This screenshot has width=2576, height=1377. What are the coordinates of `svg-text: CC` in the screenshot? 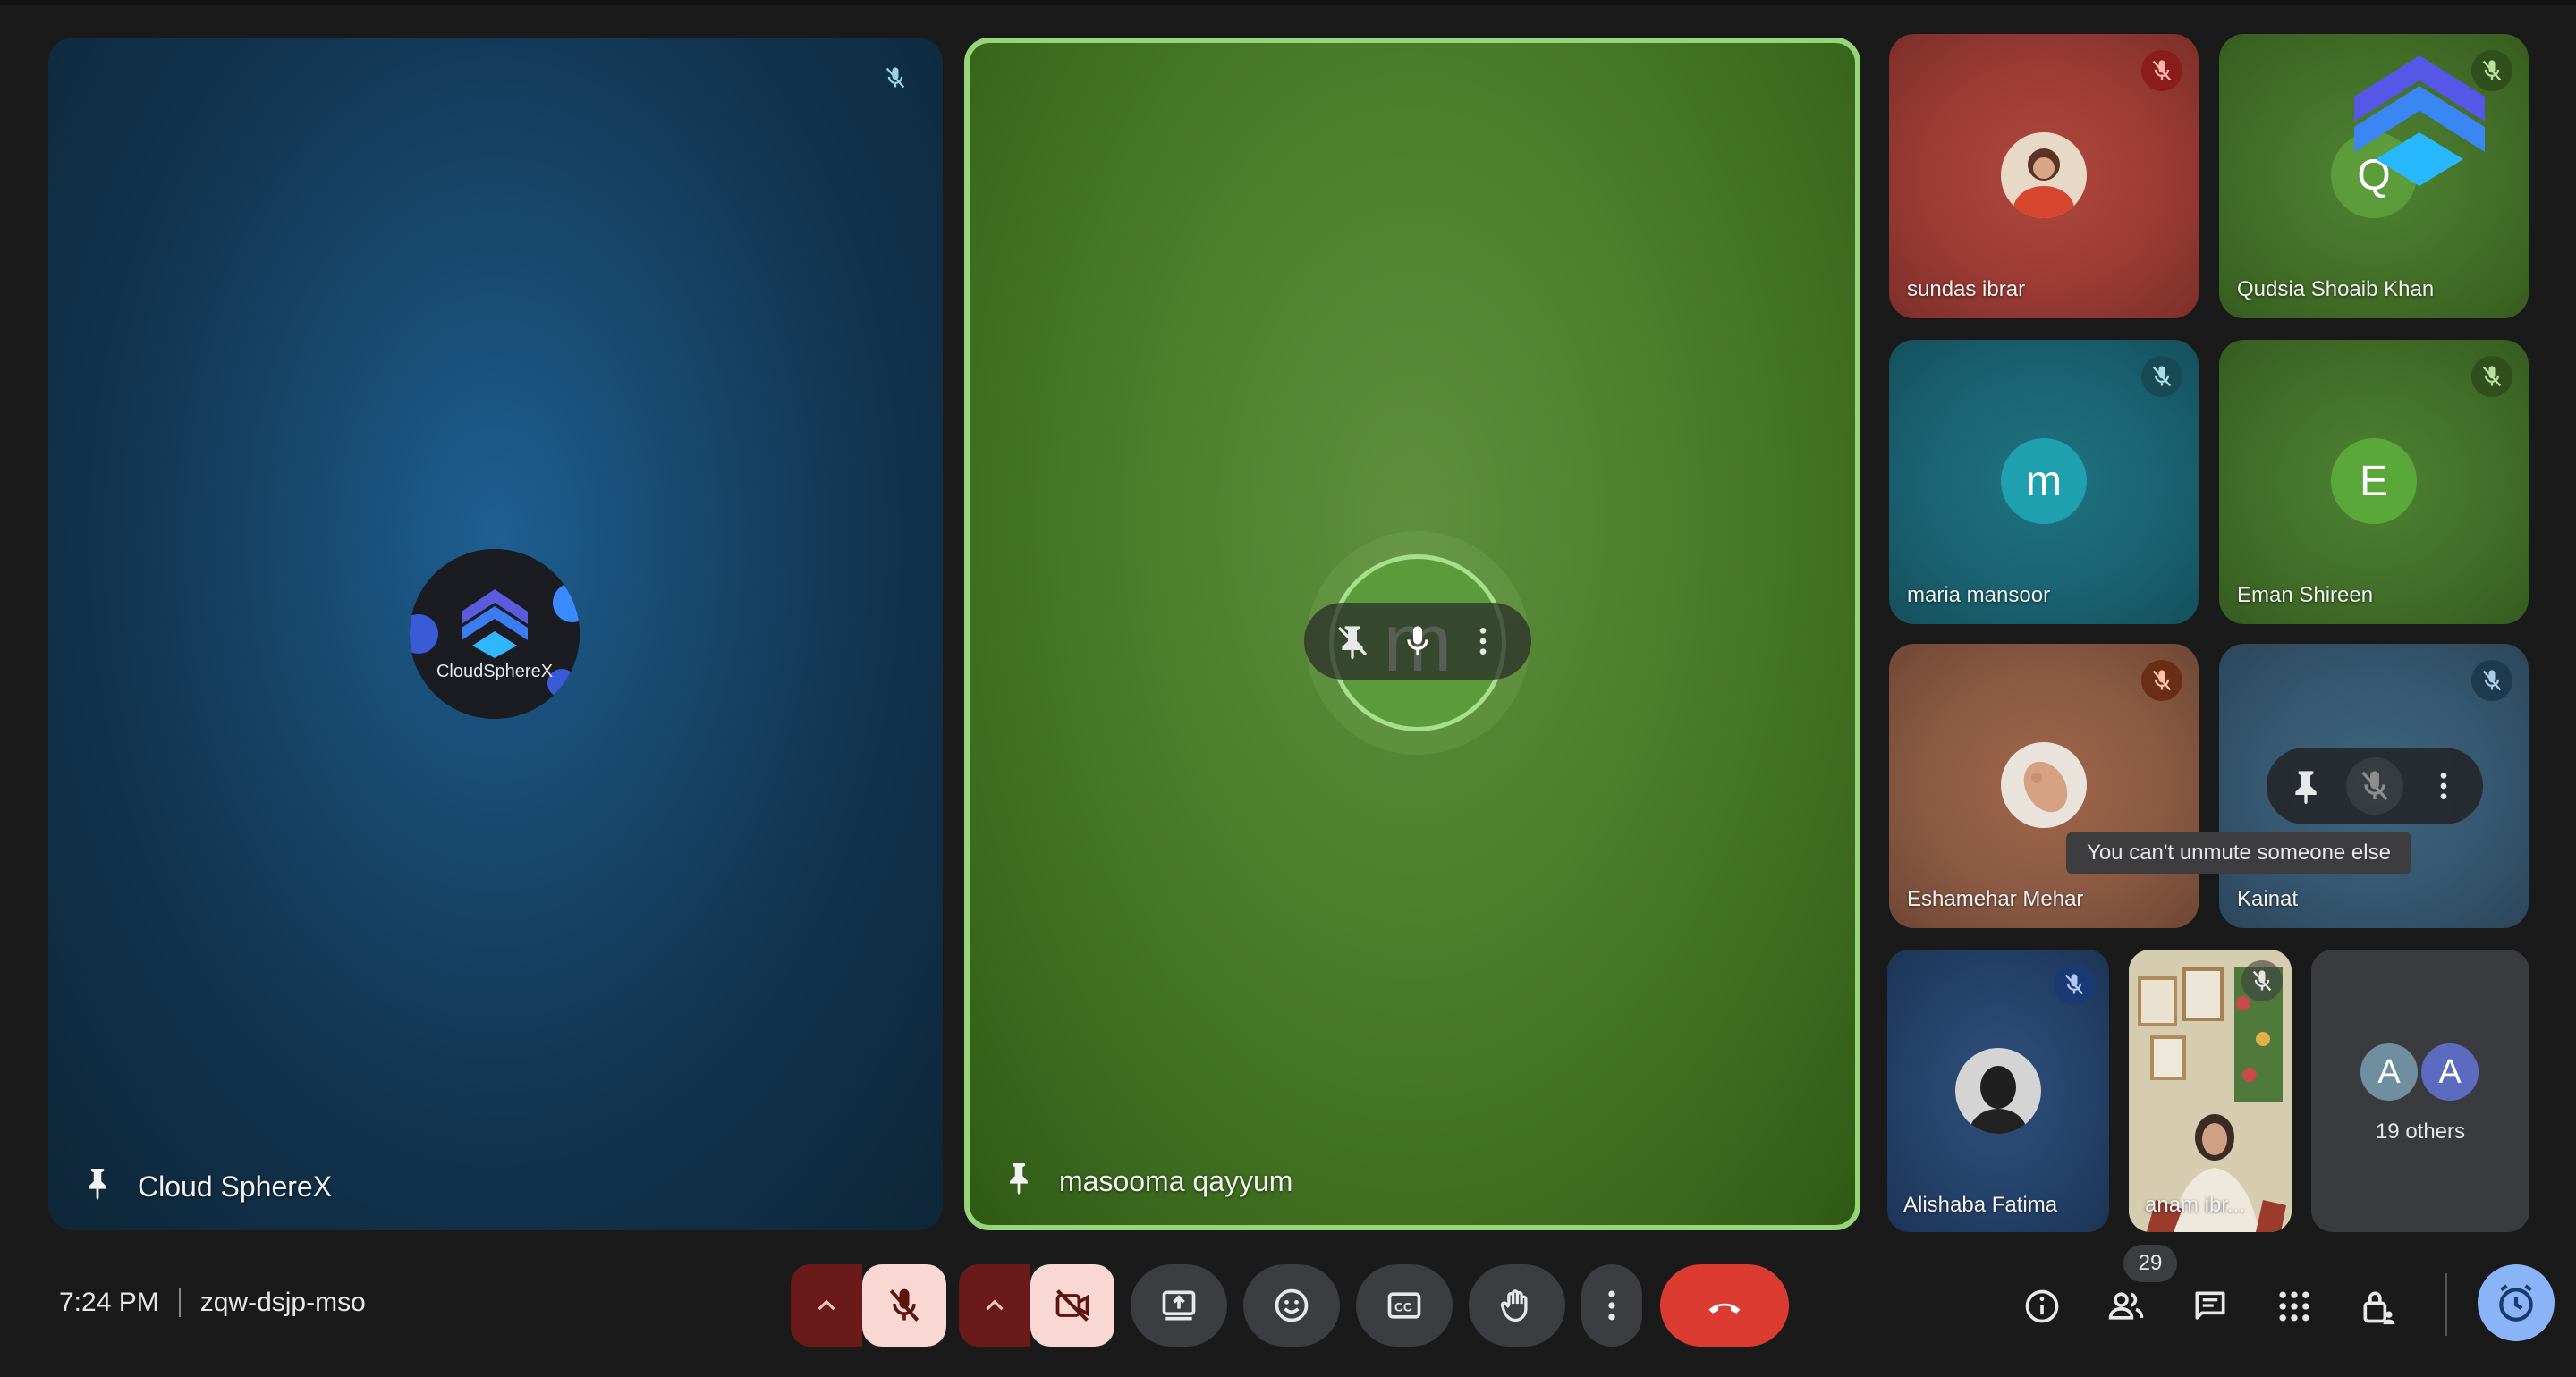 It's located at (1403, 1307).